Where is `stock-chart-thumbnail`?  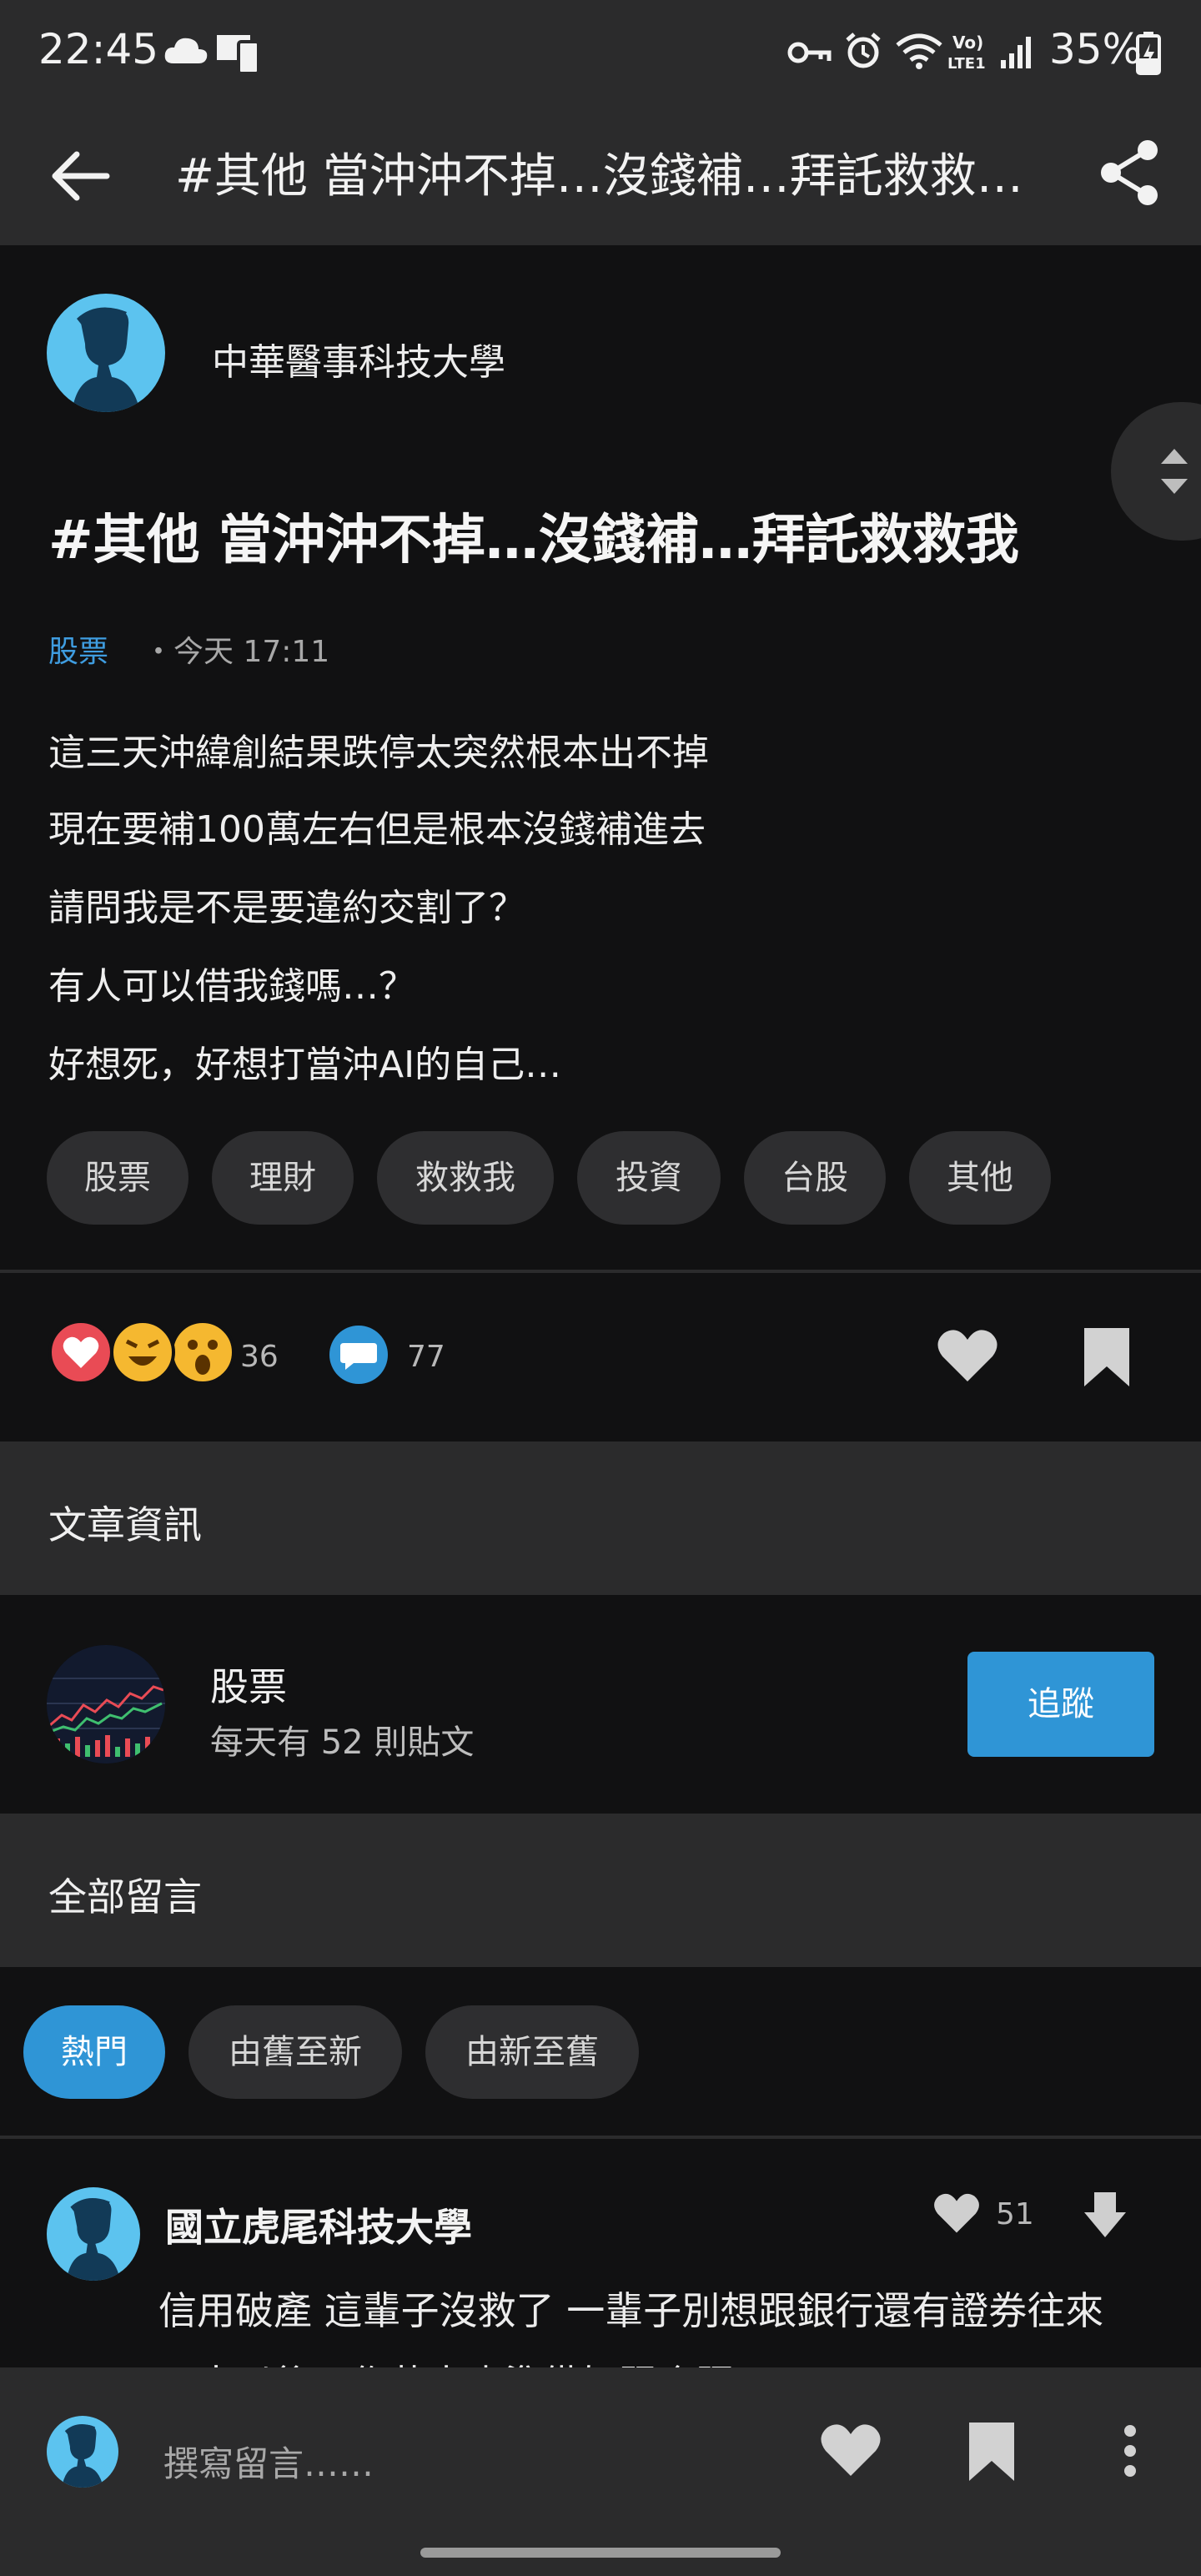
stock-chart-thumbnail is located at coordinates (106, 1704).